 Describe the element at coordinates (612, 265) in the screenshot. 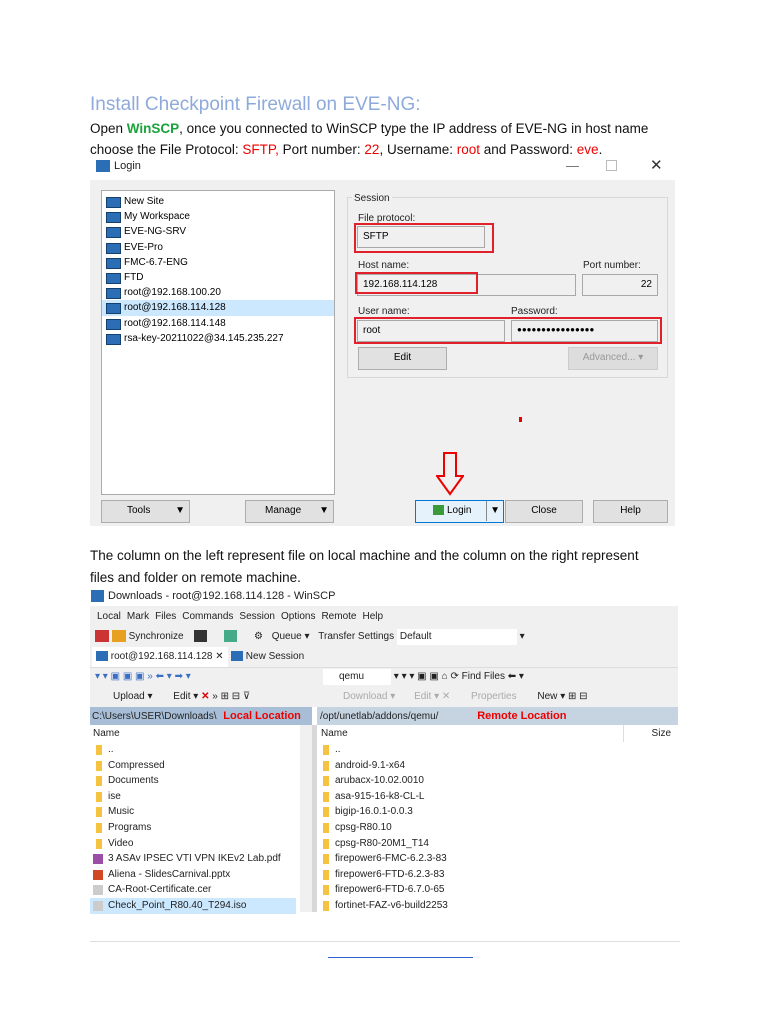

I see `port-label: Port number:` at that location.